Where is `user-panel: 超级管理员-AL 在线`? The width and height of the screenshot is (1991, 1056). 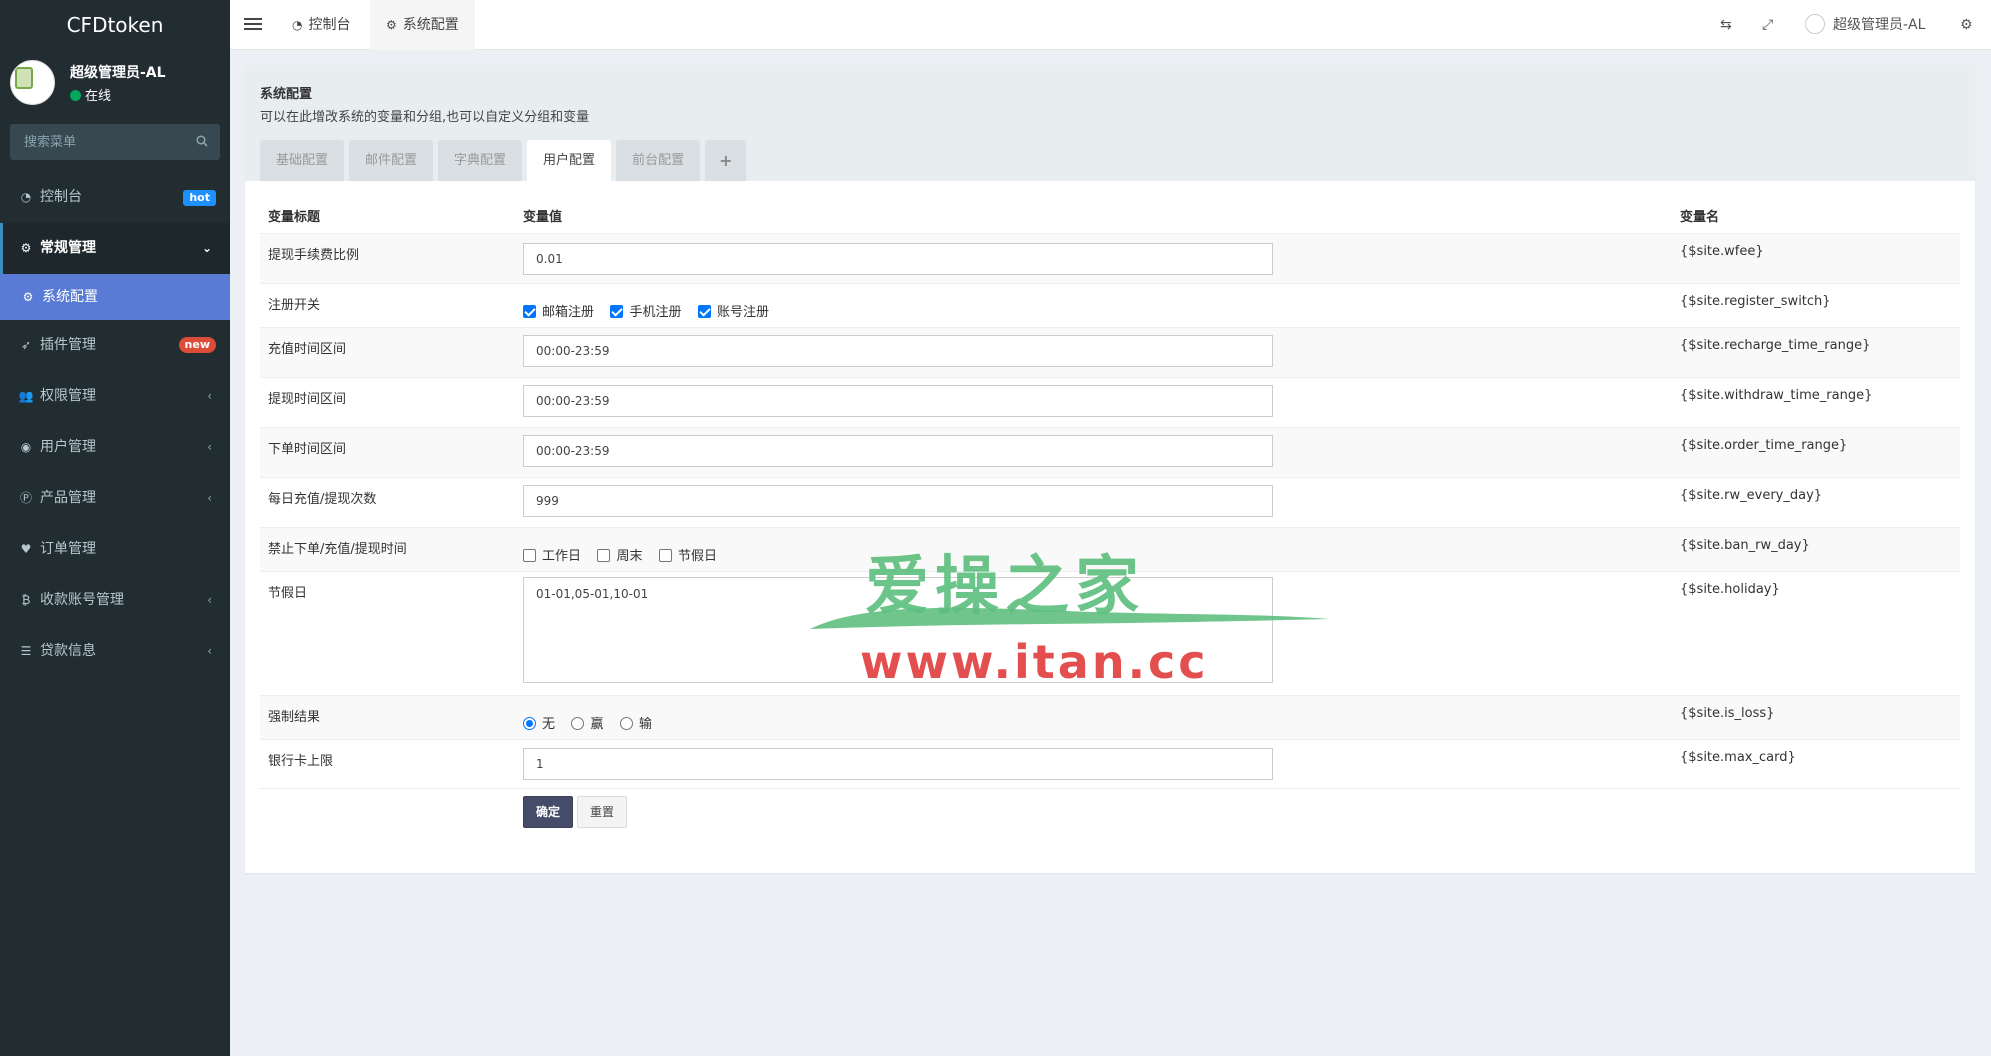
user-panel: 超级管理员-AL 在线 is located at coordinates (115, 85).